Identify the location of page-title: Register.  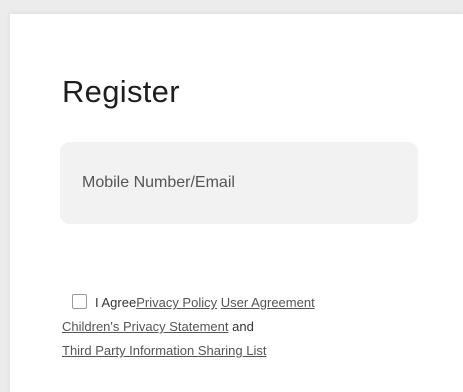
(121, 91).